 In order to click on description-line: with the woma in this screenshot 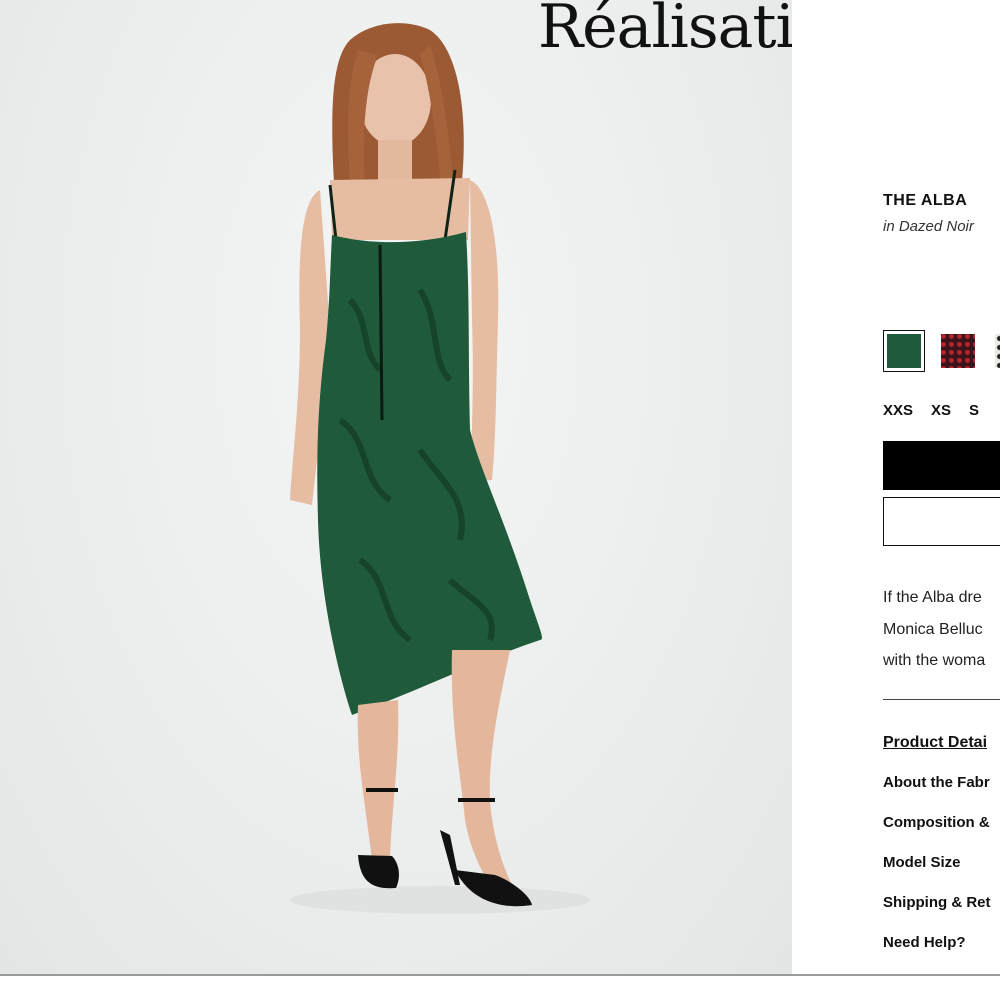, I will do `click(934, 660)`.